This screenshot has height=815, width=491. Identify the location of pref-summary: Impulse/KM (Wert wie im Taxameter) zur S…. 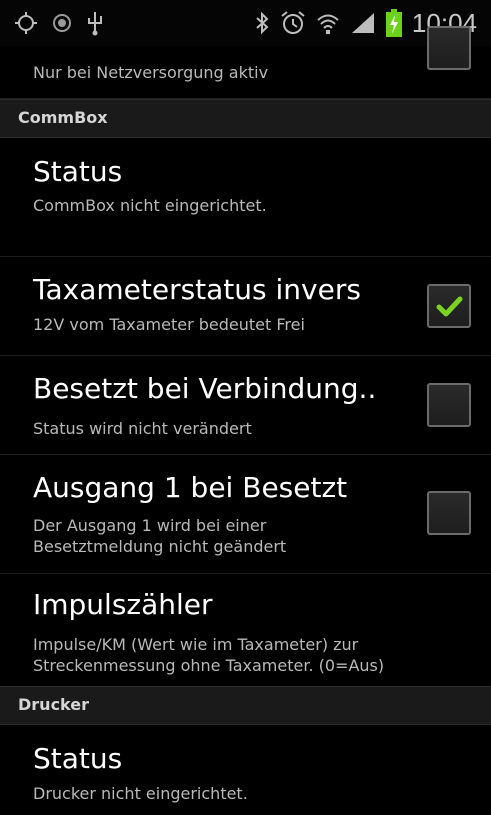
(209, 655).